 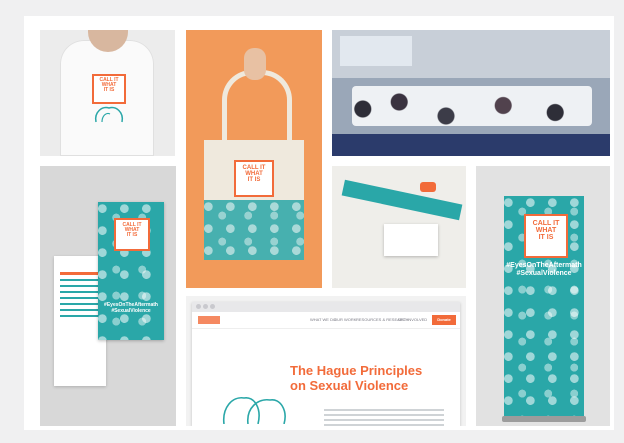 I want to click on lanyard-photo, so click(x=399, y=227).